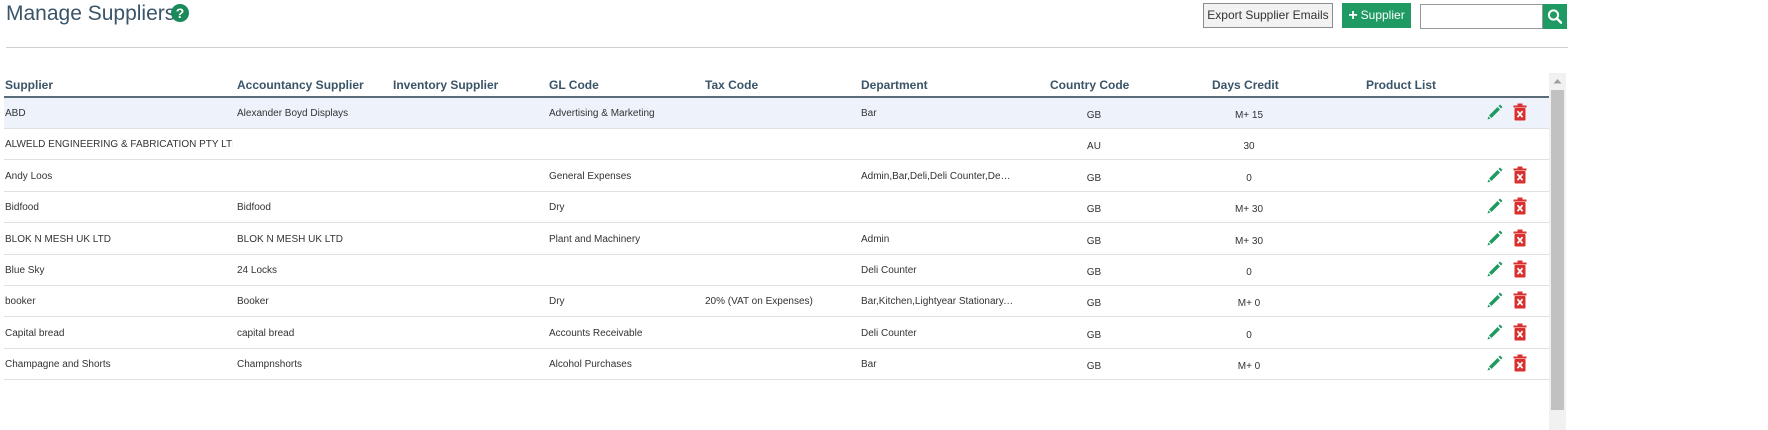  What do you see at coordinates (1353, 15) in the screenshot?
I see `plus-icon: +` at bounding box center [1353, 15].